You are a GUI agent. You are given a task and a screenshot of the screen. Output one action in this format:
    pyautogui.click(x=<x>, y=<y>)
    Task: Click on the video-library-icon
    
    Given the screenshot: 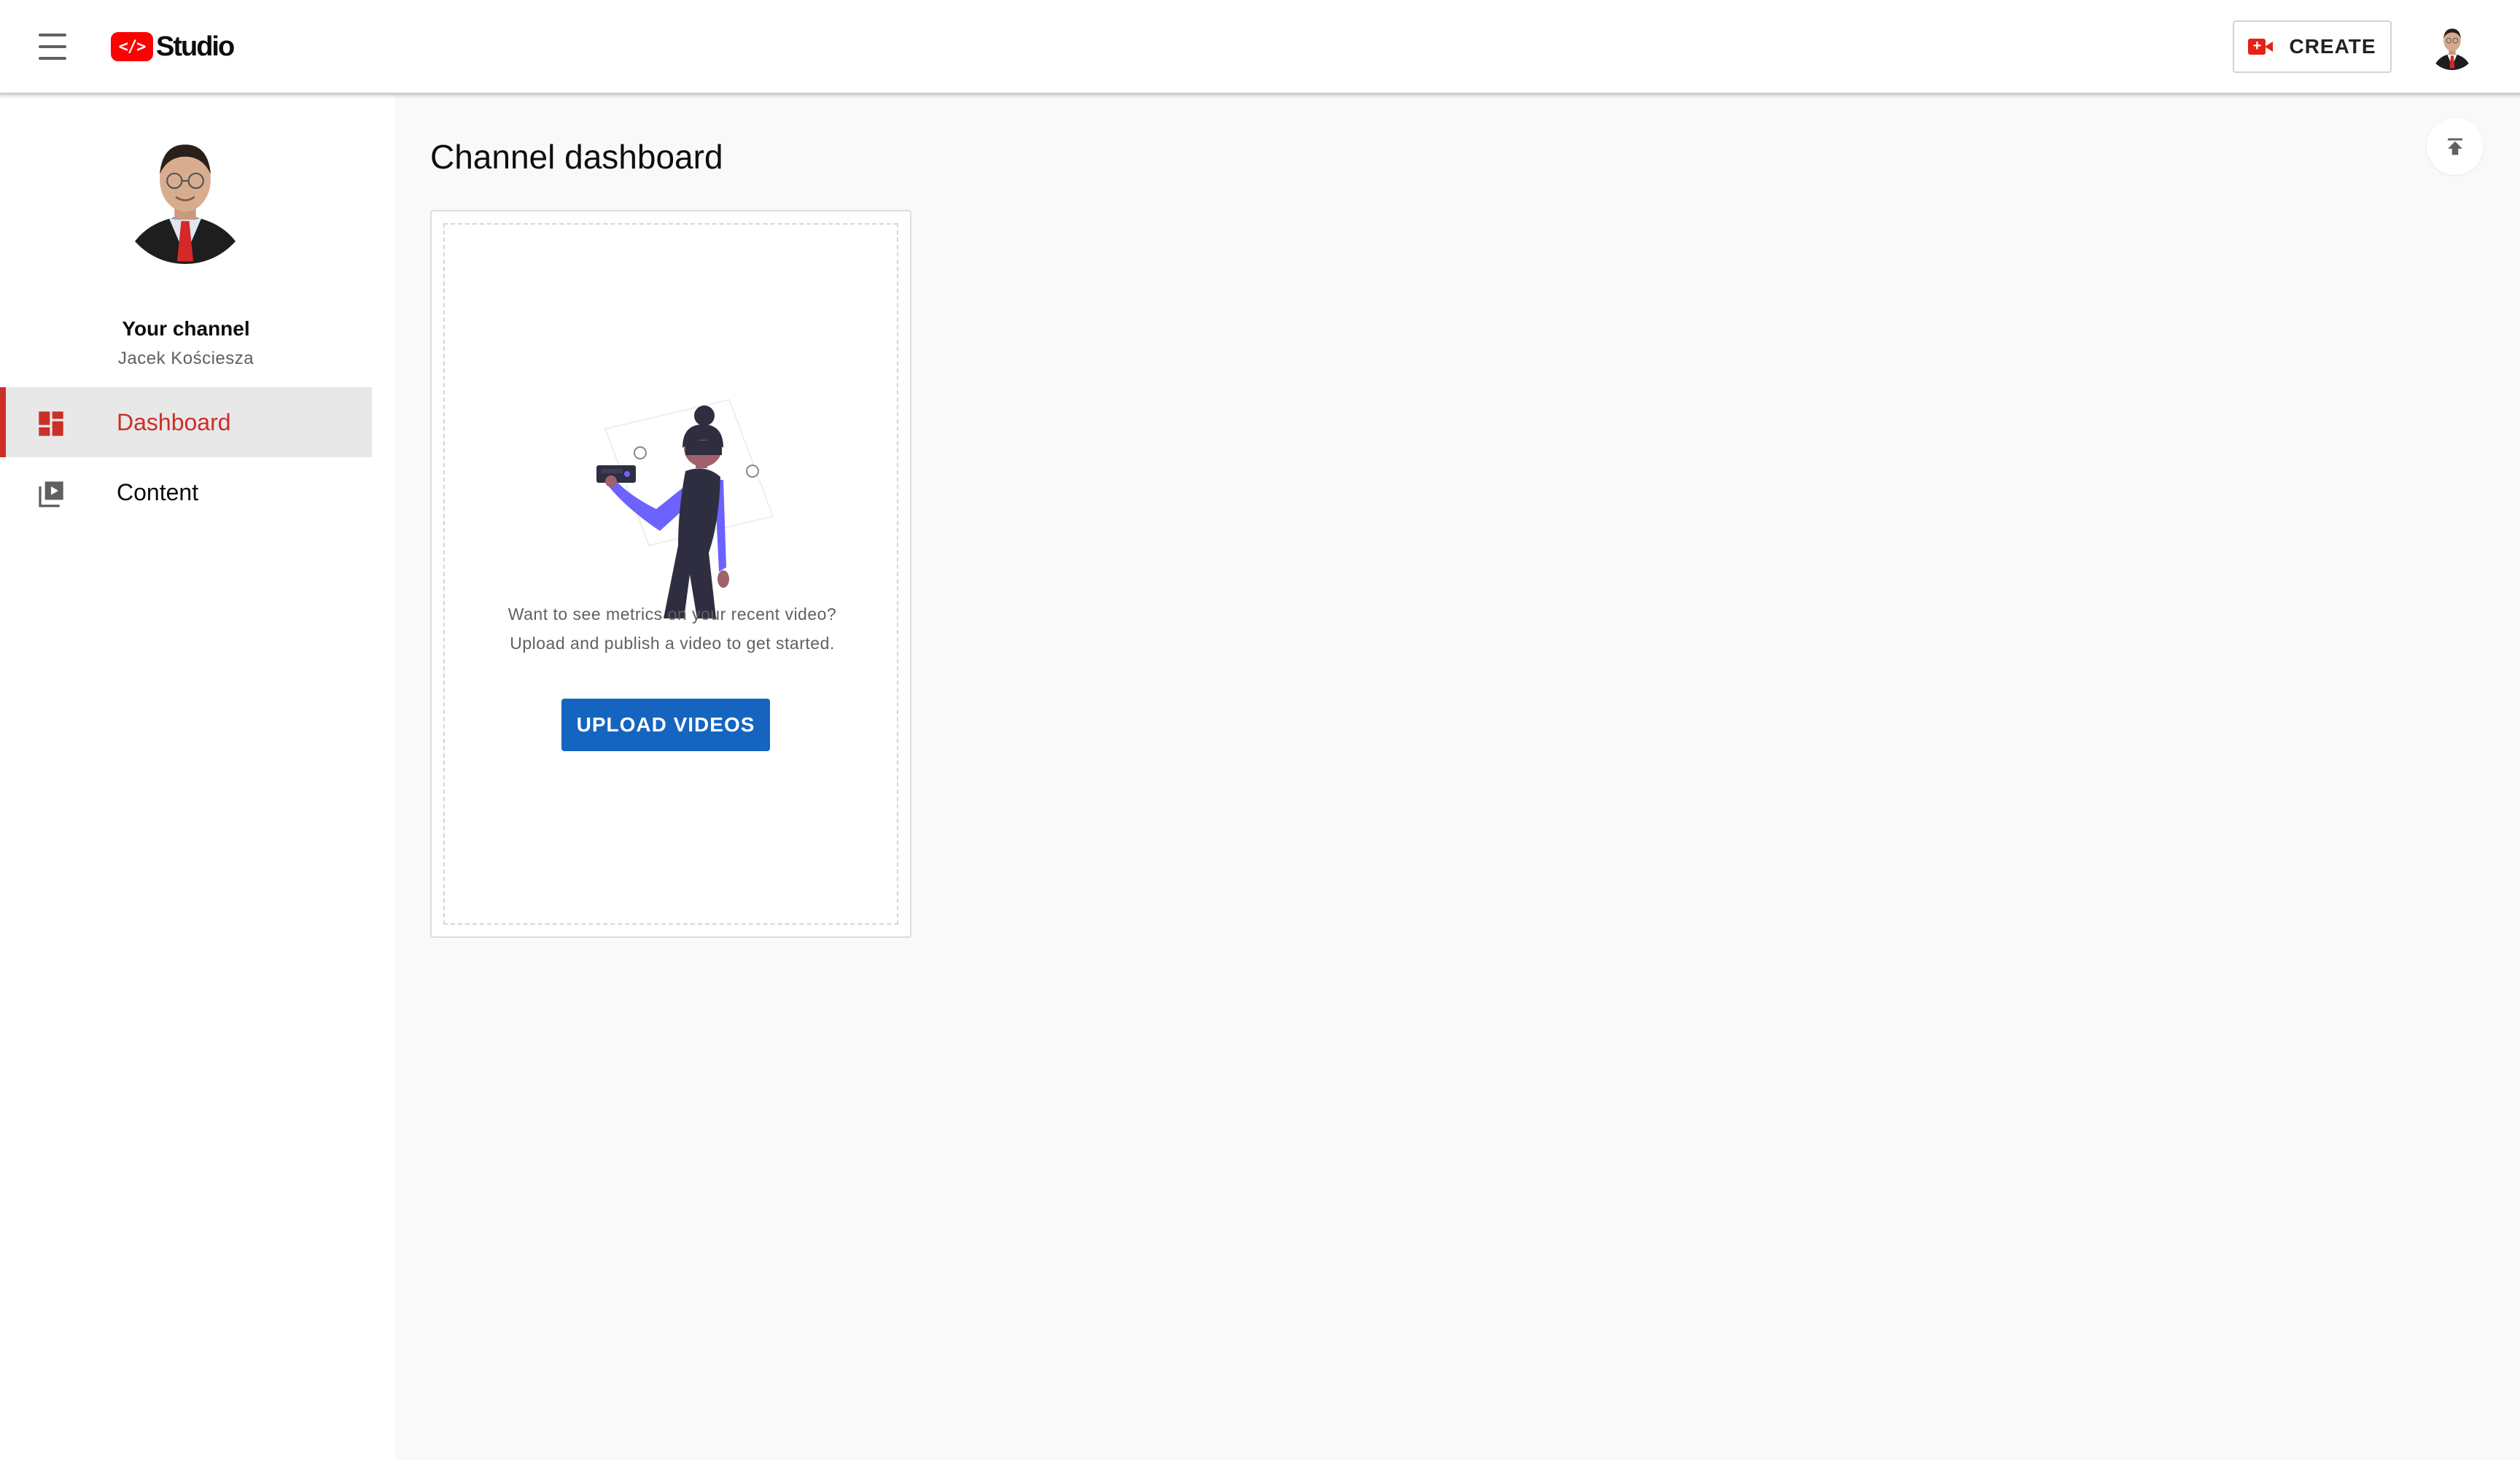 What is the action you would take?
    pyautogui.click(x=51, y=494)
    